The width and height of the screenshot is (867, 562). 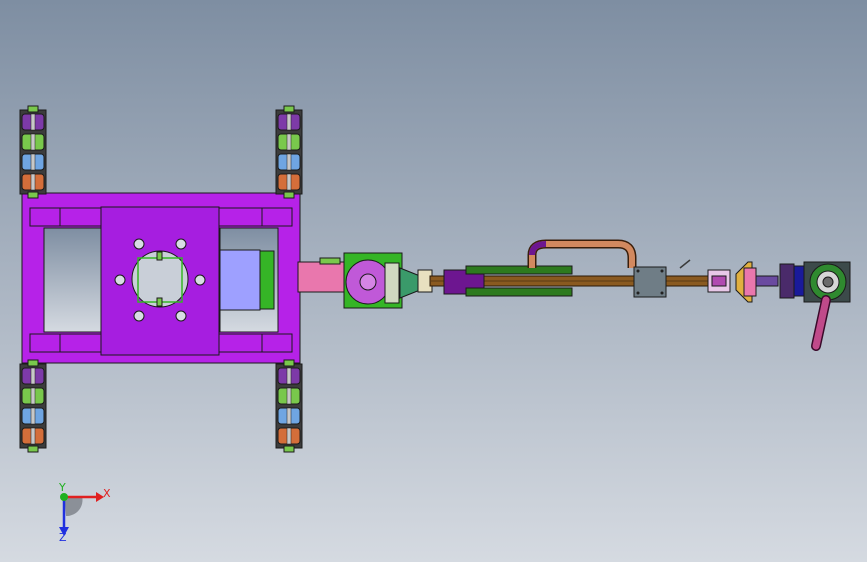 I want to click on triad-z-label: Z, so click(x=63, y=537).